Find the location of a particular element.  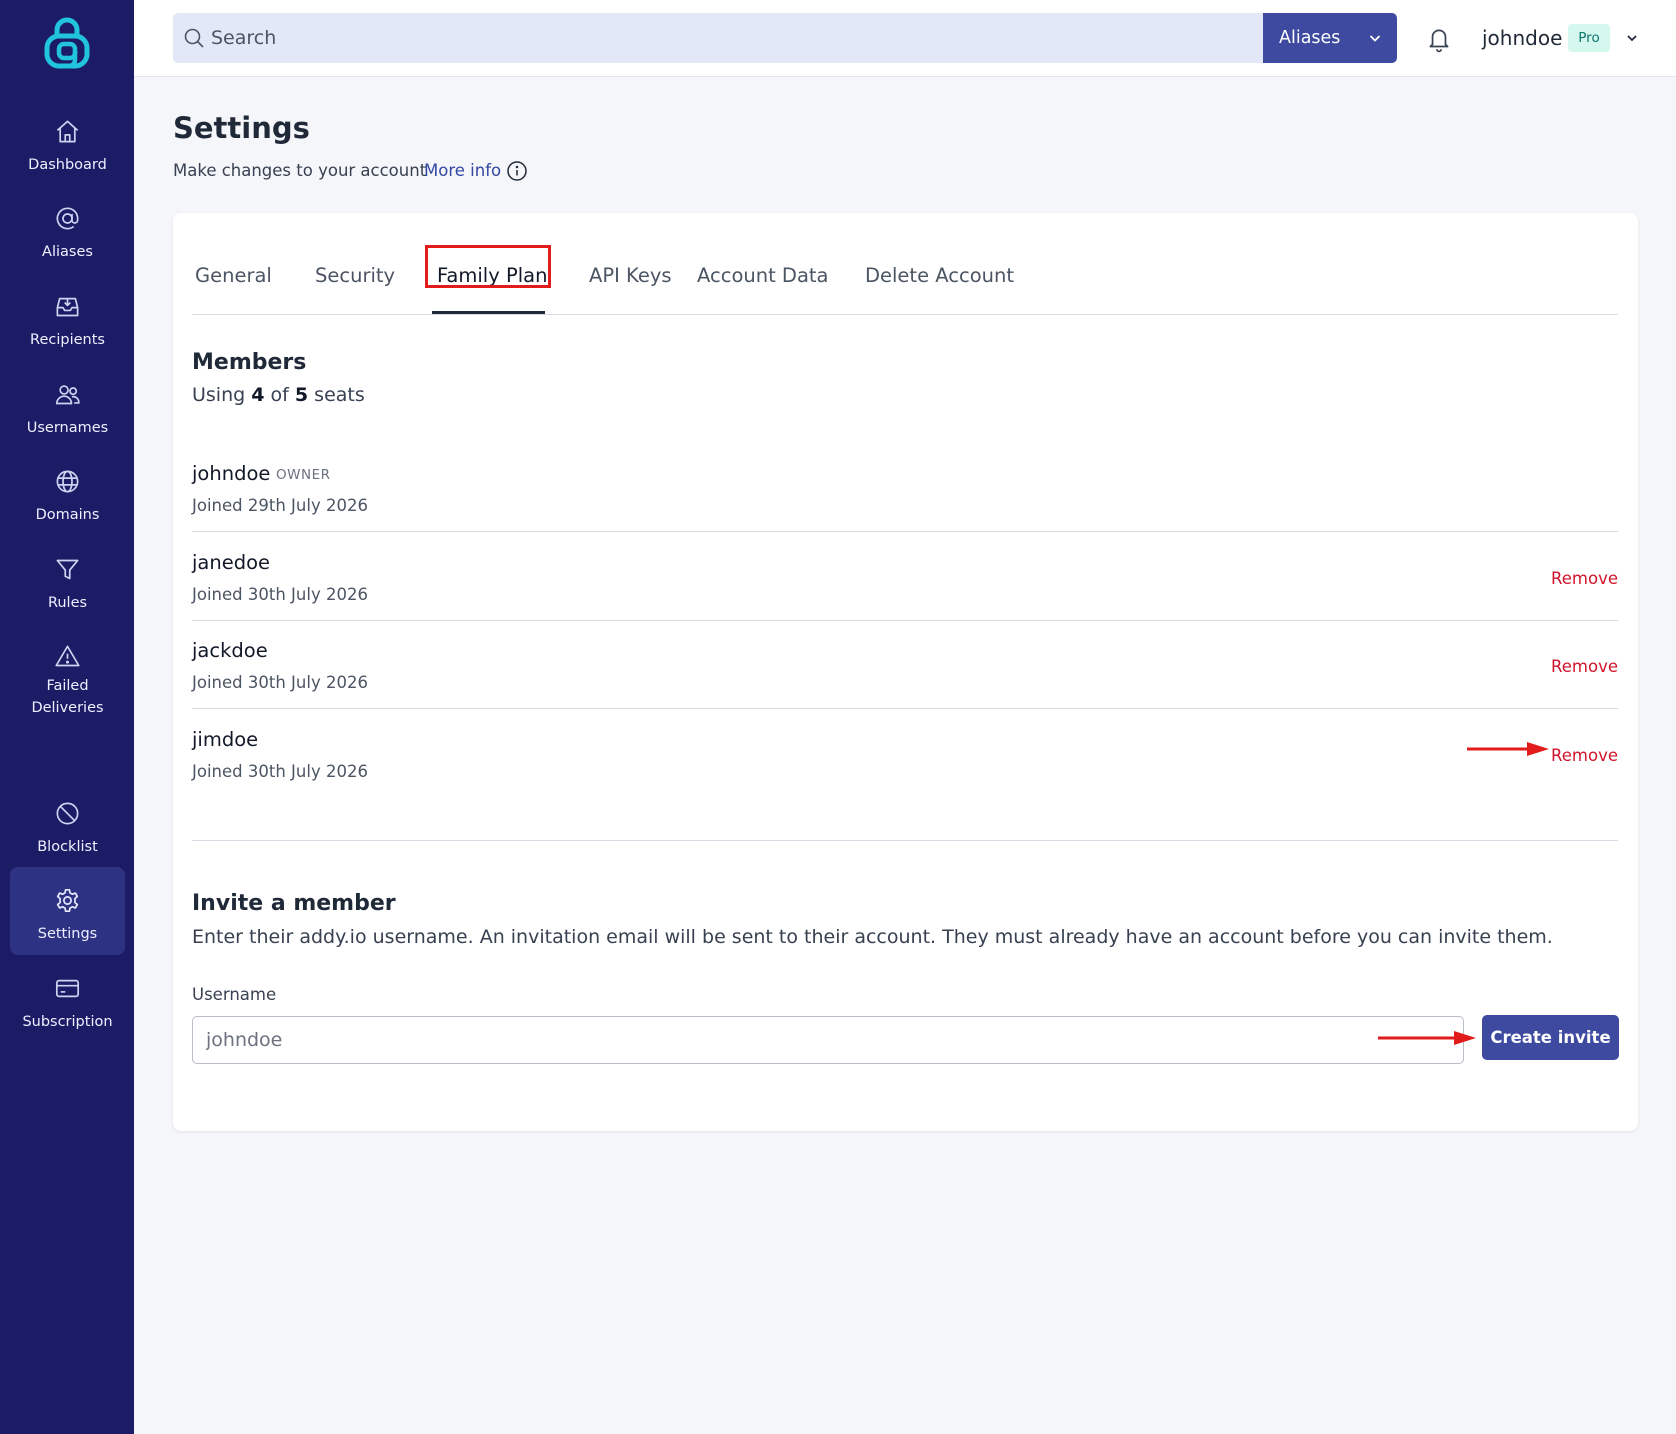

members-heading: Members is located at coordinates (249, 362).